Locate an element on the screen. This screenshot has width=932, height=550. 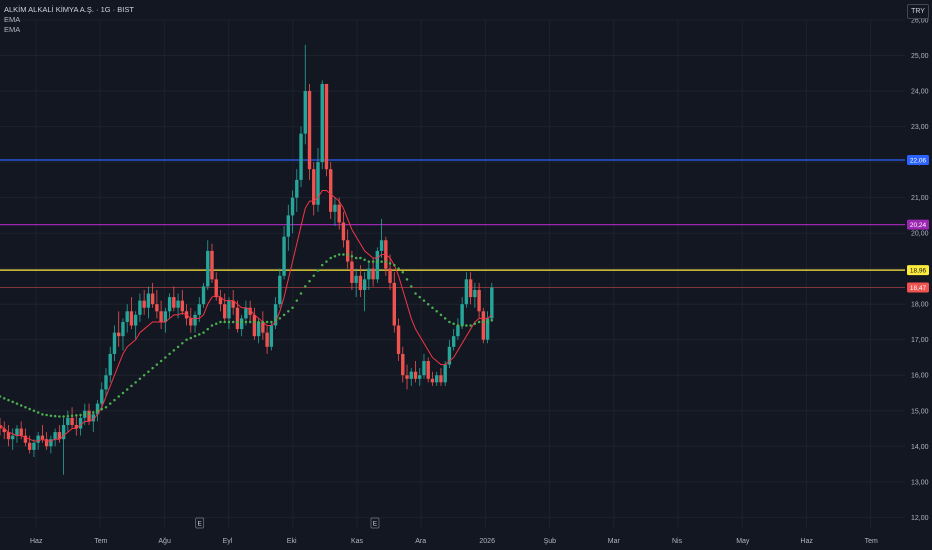
x-tick-label: Ara is located at coordinates (420, 541).